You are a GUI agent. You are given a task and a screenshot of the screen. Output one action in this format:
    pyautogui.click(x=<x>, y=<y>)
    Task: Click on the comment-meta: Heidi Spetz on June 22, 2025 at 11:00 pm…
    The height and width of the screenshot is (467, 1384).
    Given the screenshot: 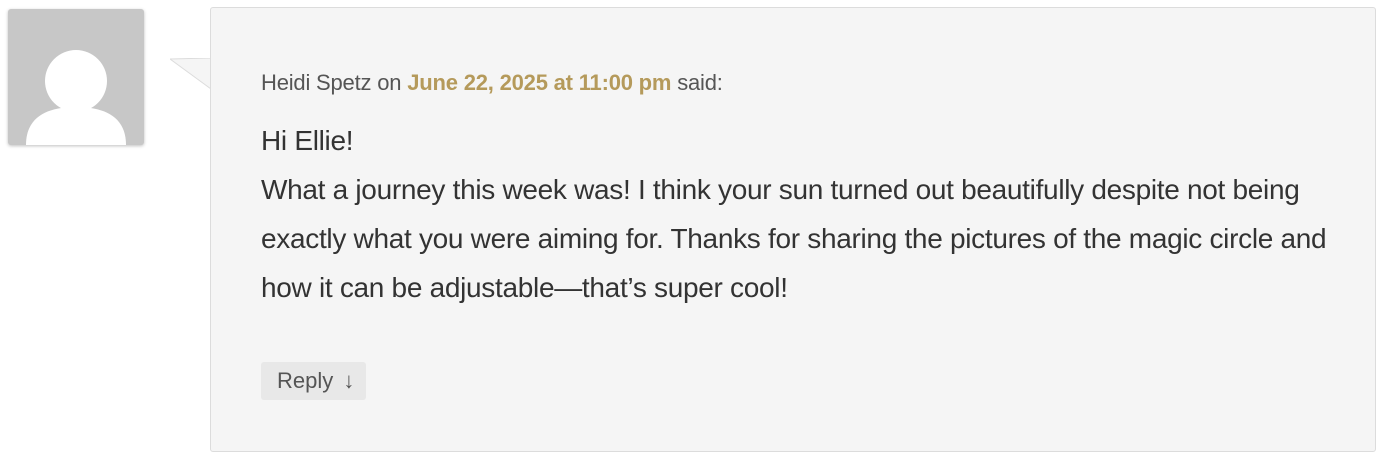 What is the action you would take?
    pyautogui.click(x=492, y=83)
    